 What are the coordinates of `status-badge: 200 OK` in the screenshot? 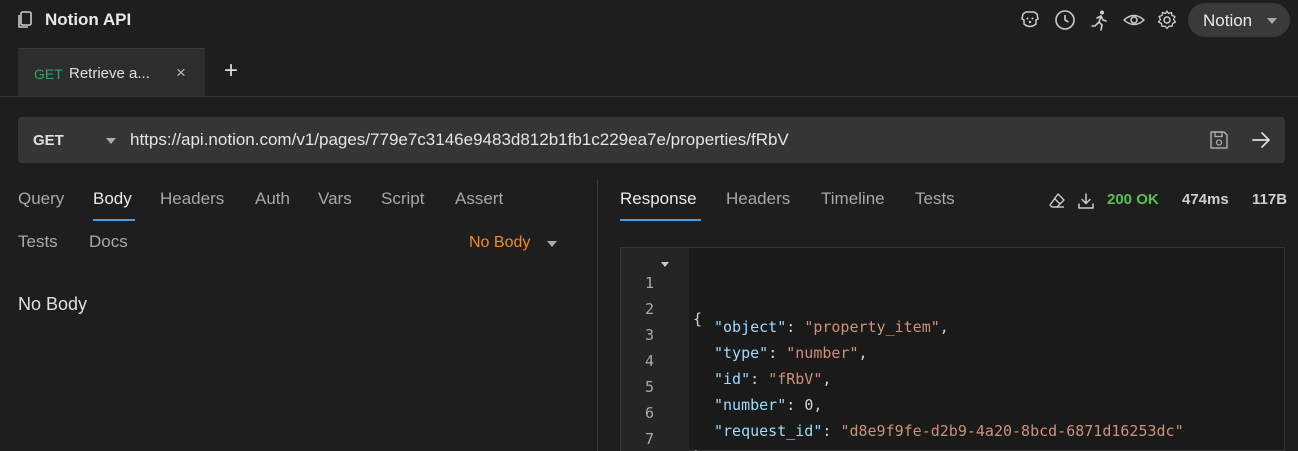 It's located at (1133, 199).